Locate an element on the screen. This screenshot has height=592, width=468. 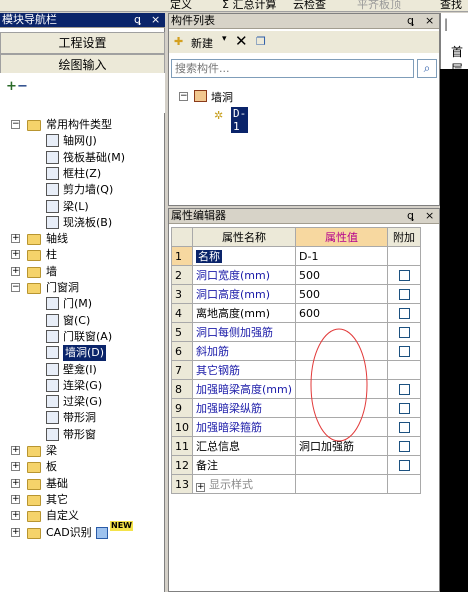
property-value: 600 is located at coordinates (342, 313).